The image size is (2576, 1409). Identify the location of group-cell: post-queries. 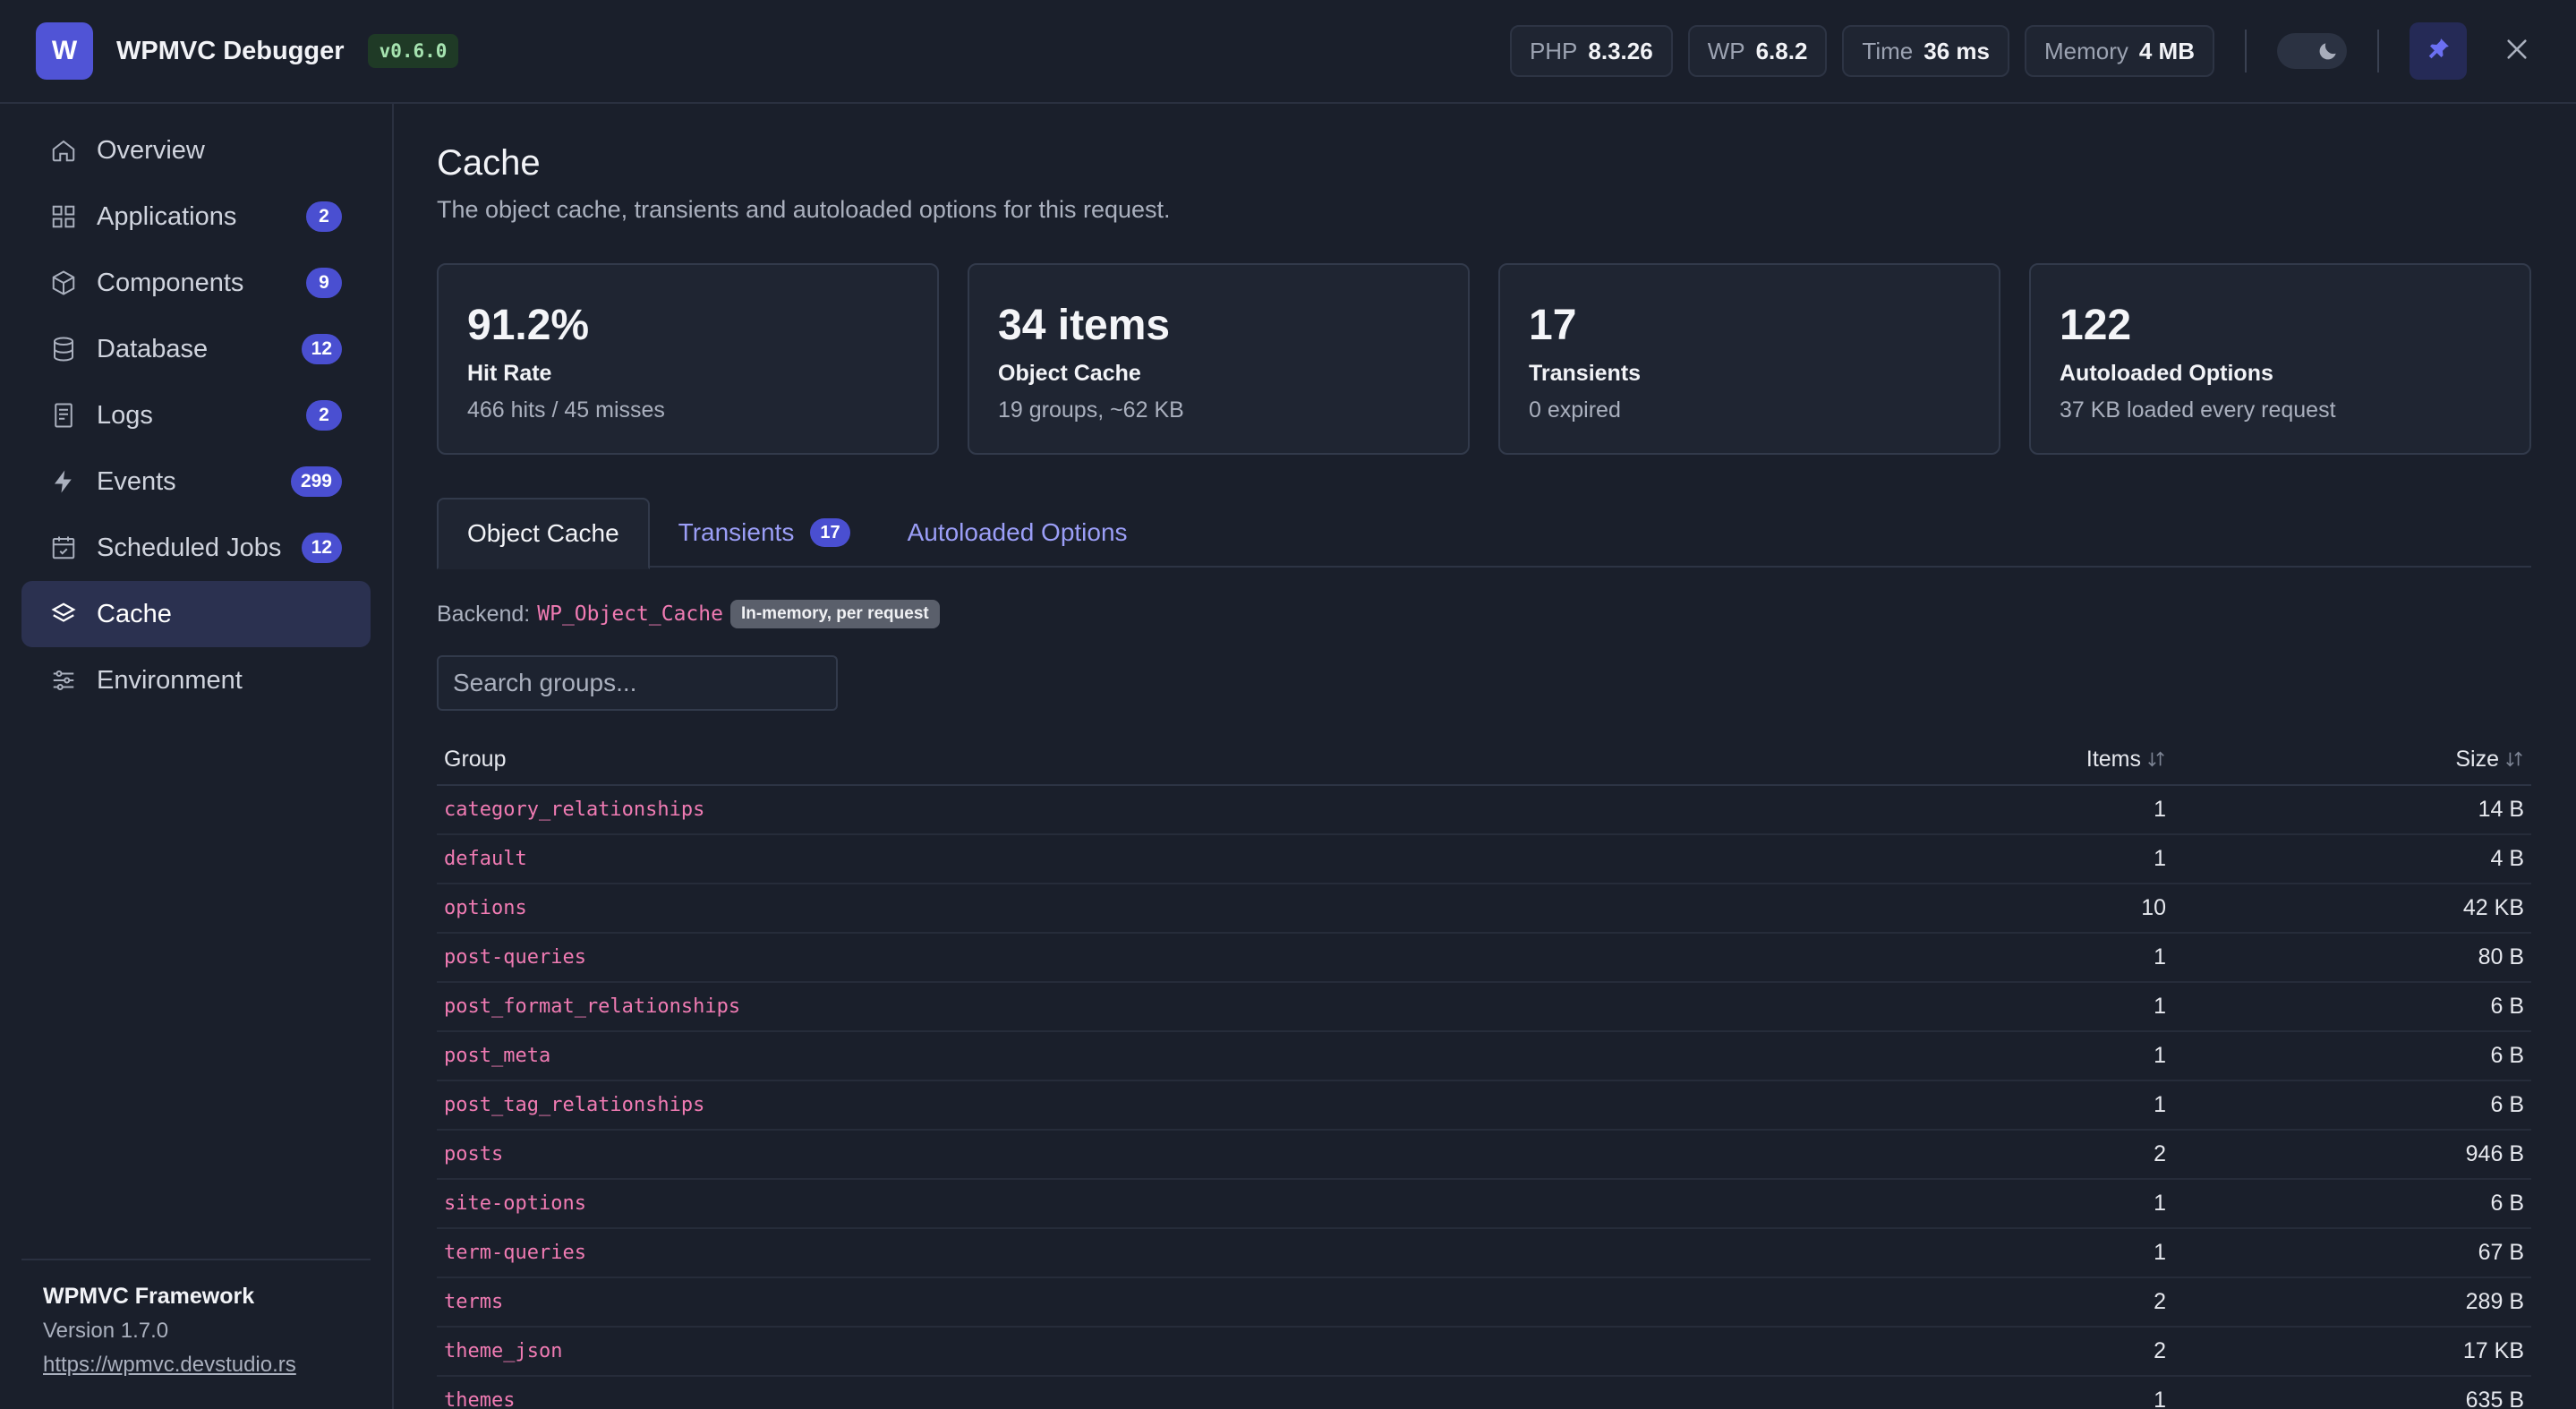
(515, 957).